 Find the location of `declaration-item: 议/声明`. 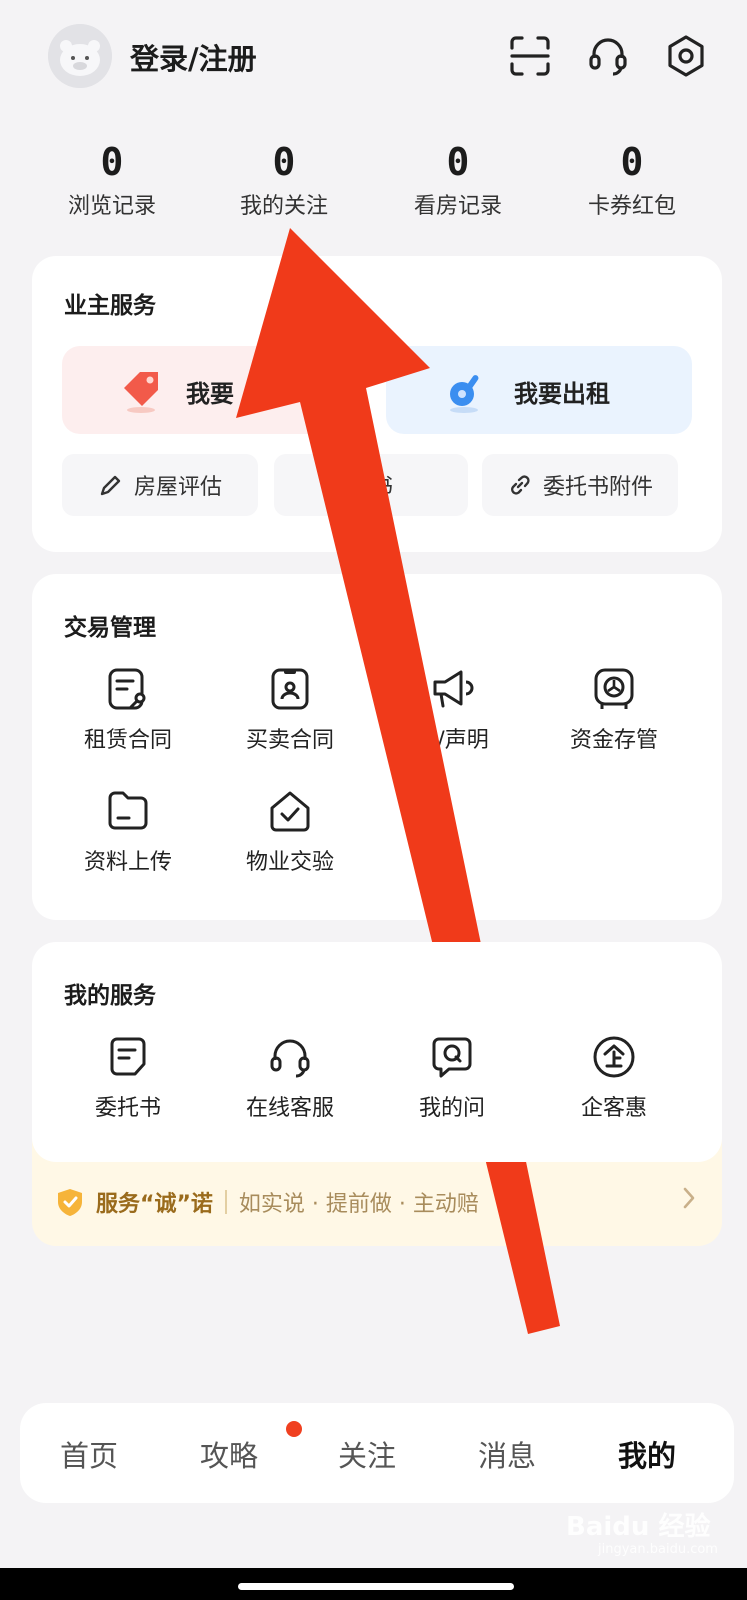

declaration-item: 议/声明 is located at coordinates (452, 710).